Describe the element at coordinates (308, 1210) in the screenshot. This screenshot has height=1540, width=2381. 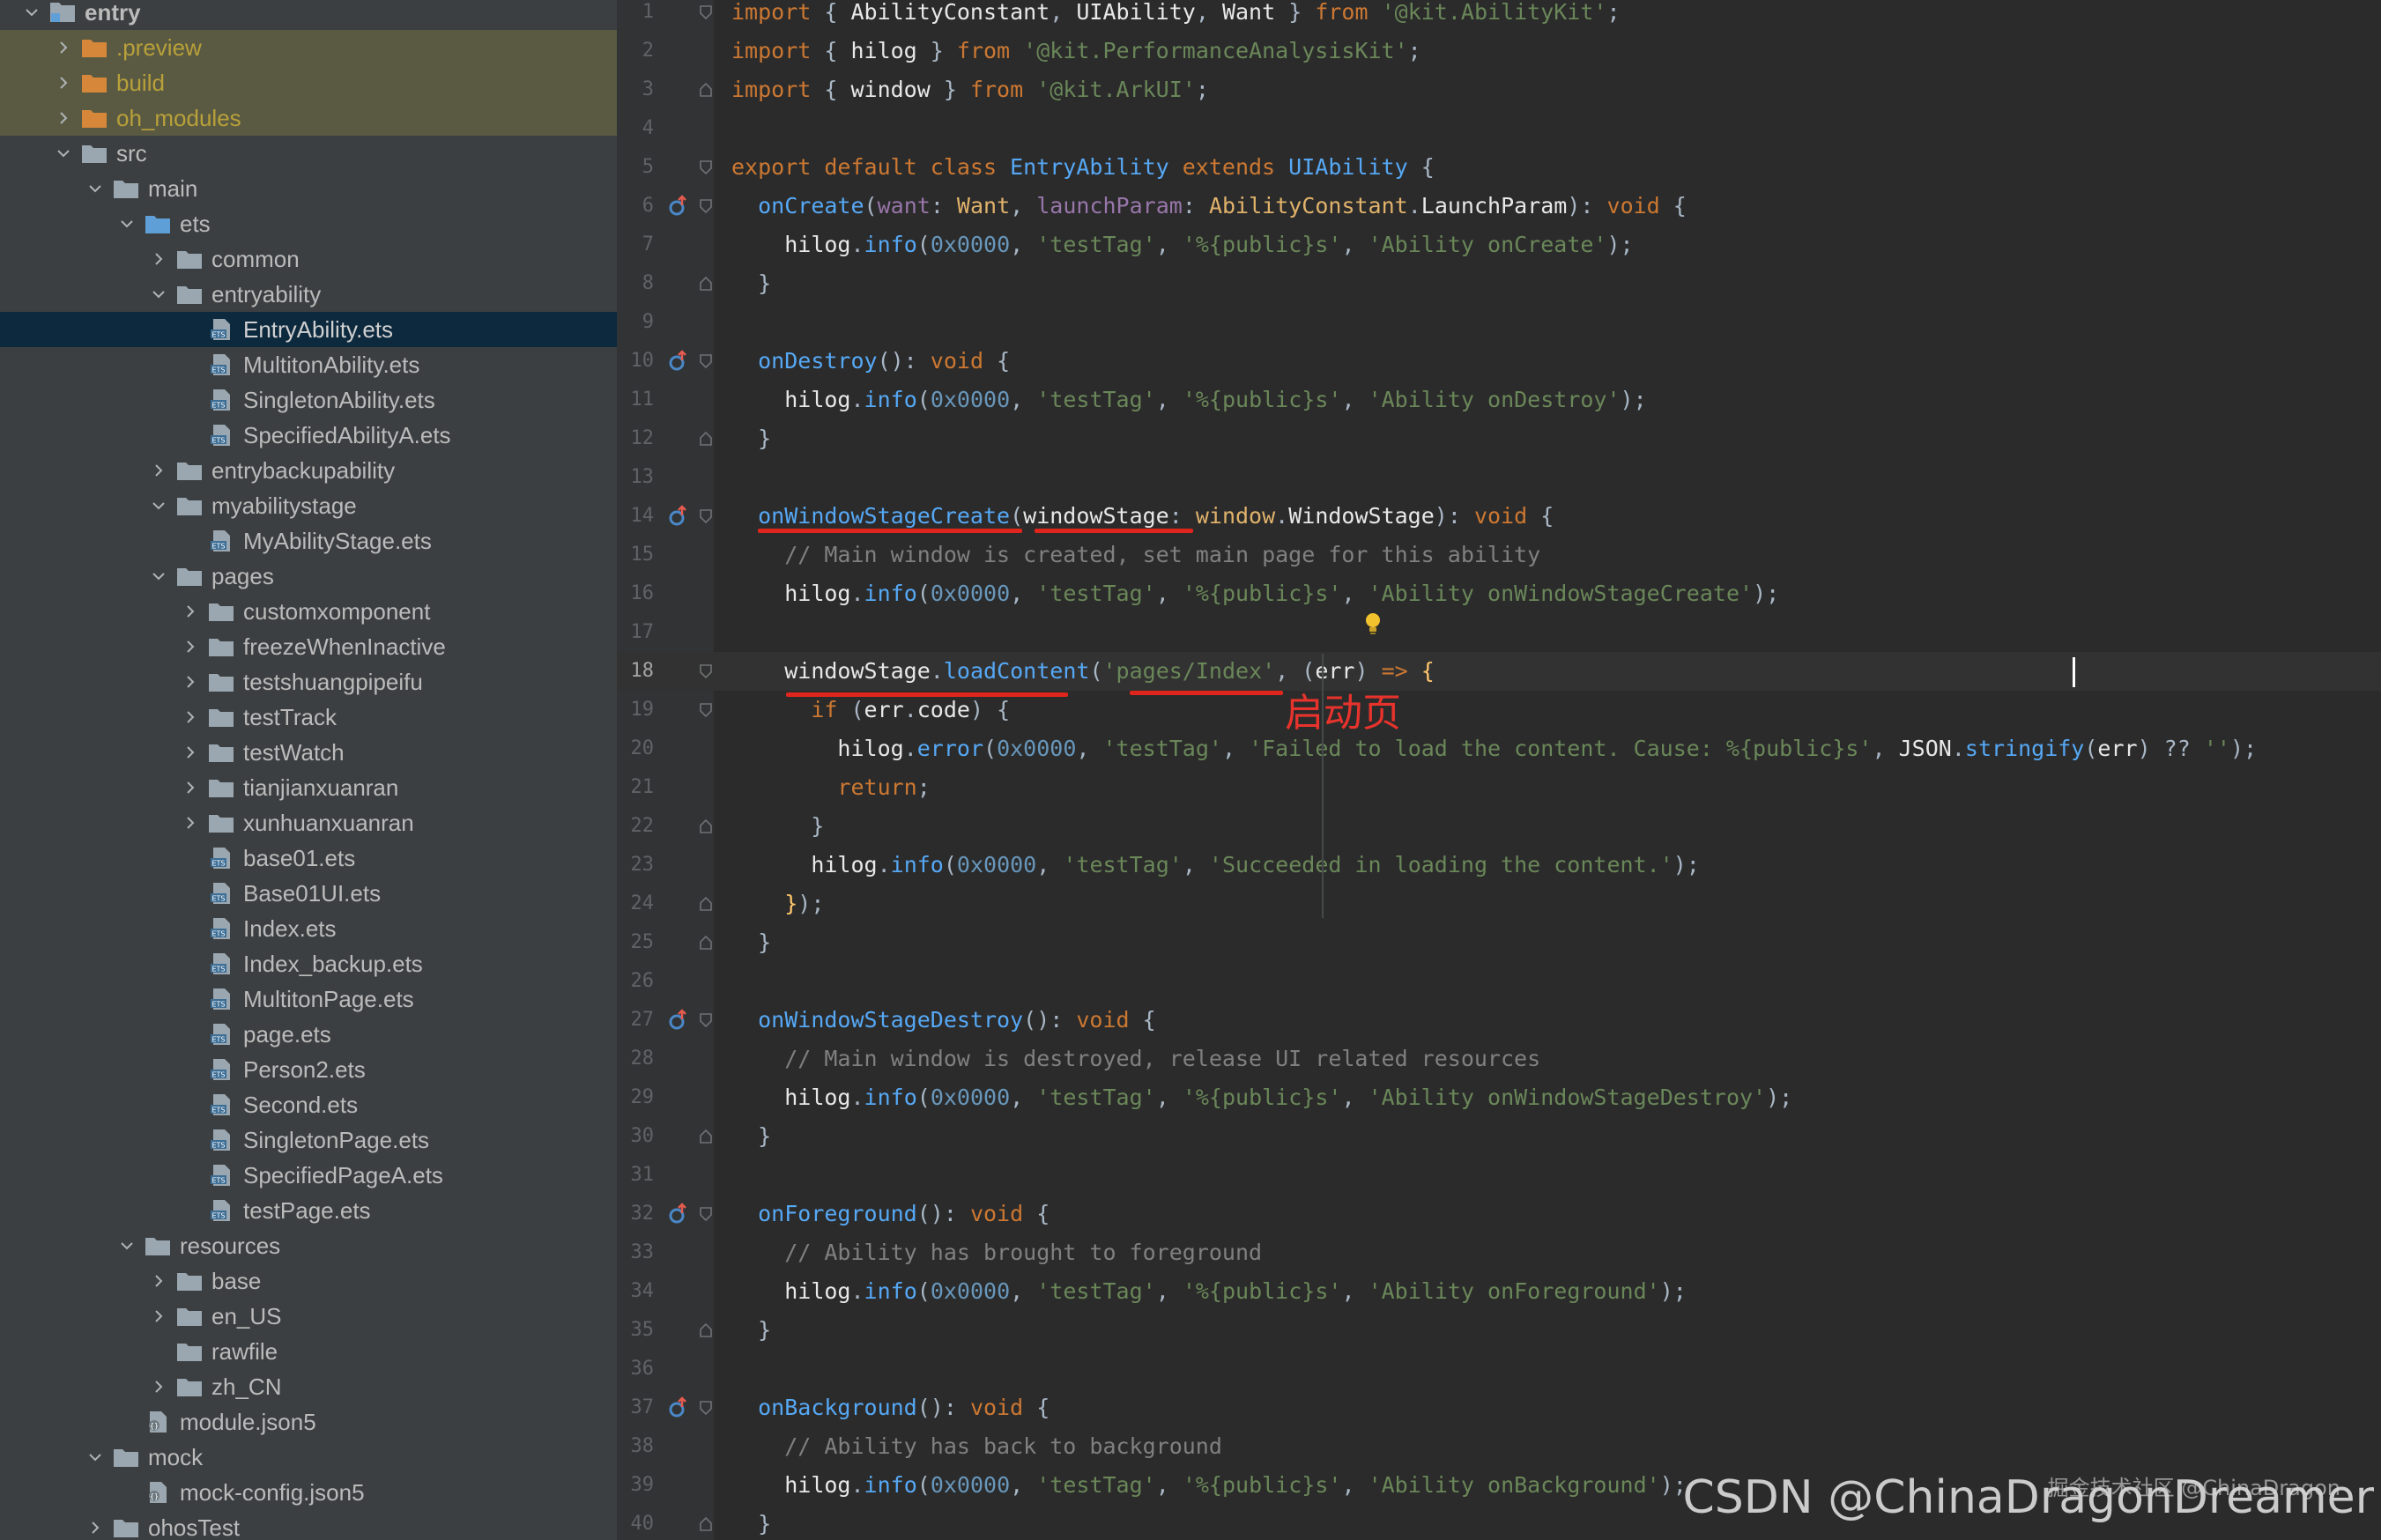
I see `tree-item: ETS testPage.ets` at that location.